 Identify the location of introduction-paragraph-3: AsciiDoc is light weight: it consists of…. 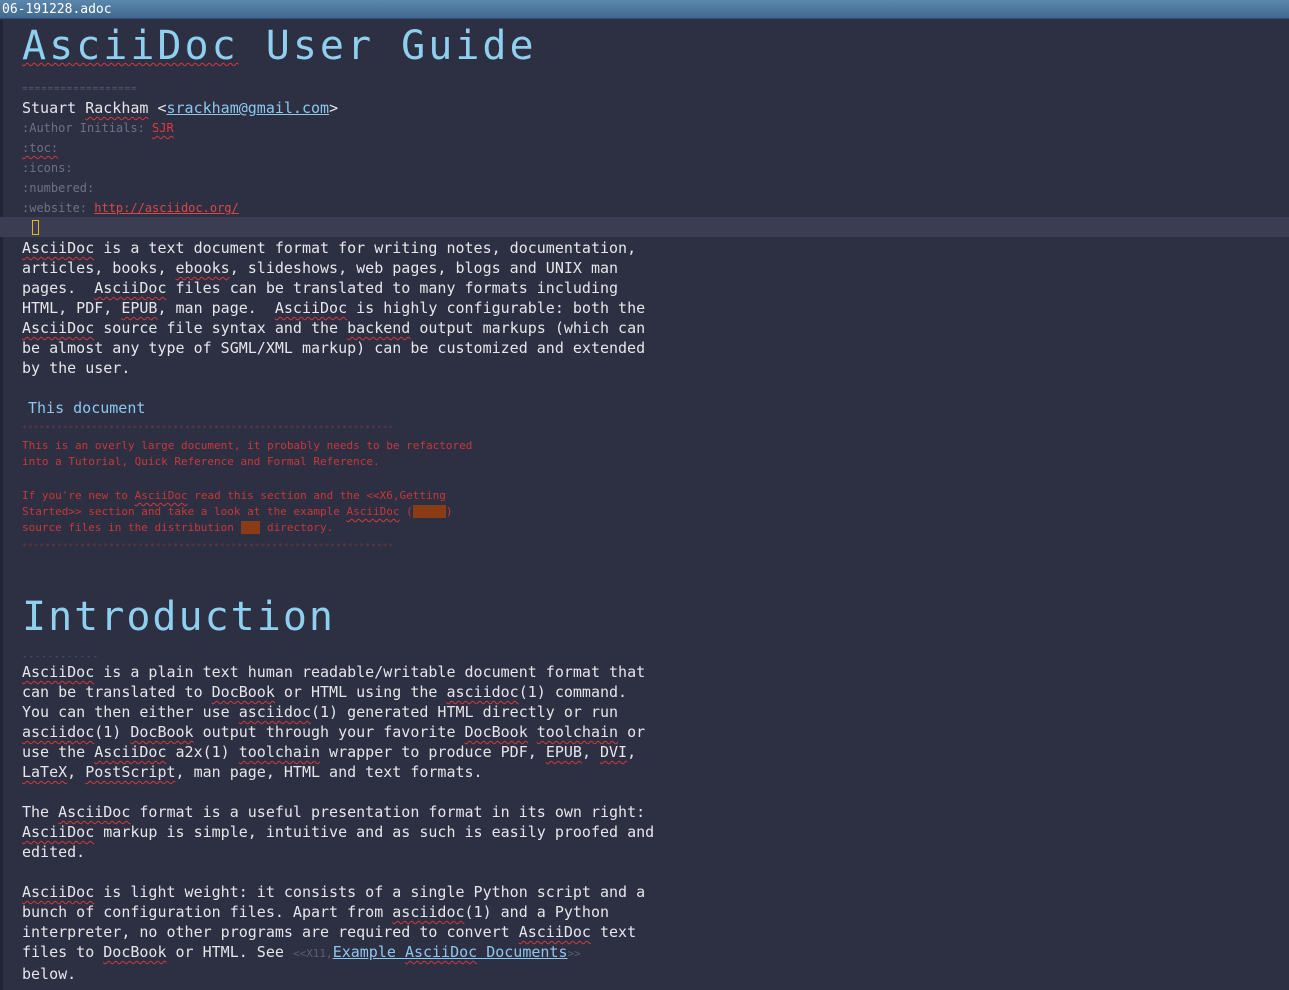
(333, 933).